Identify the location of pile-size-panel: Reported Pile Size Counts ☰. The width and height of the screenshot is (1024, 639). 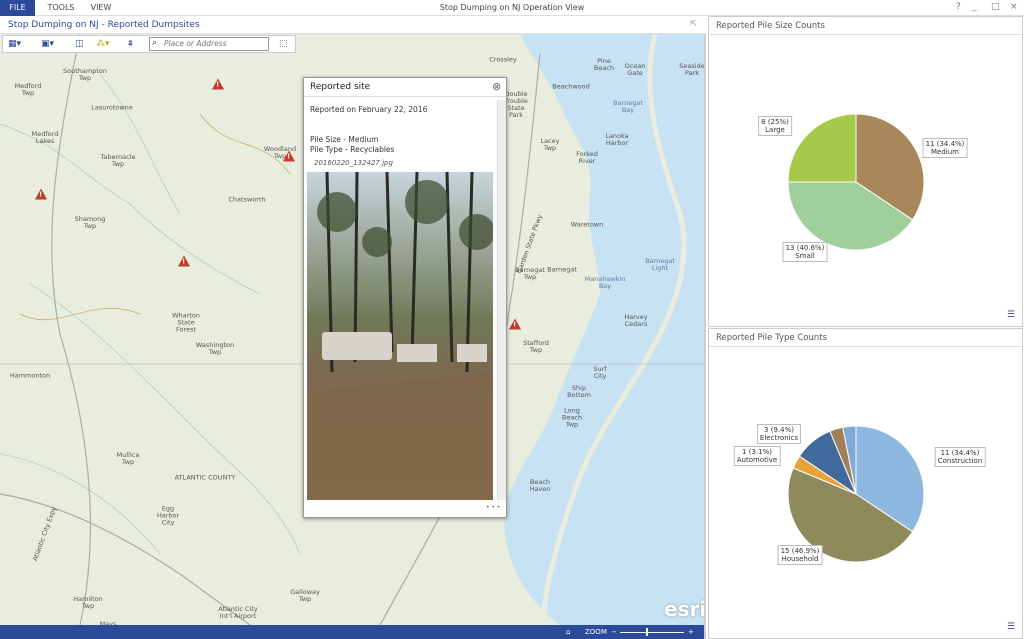
(865, 171).